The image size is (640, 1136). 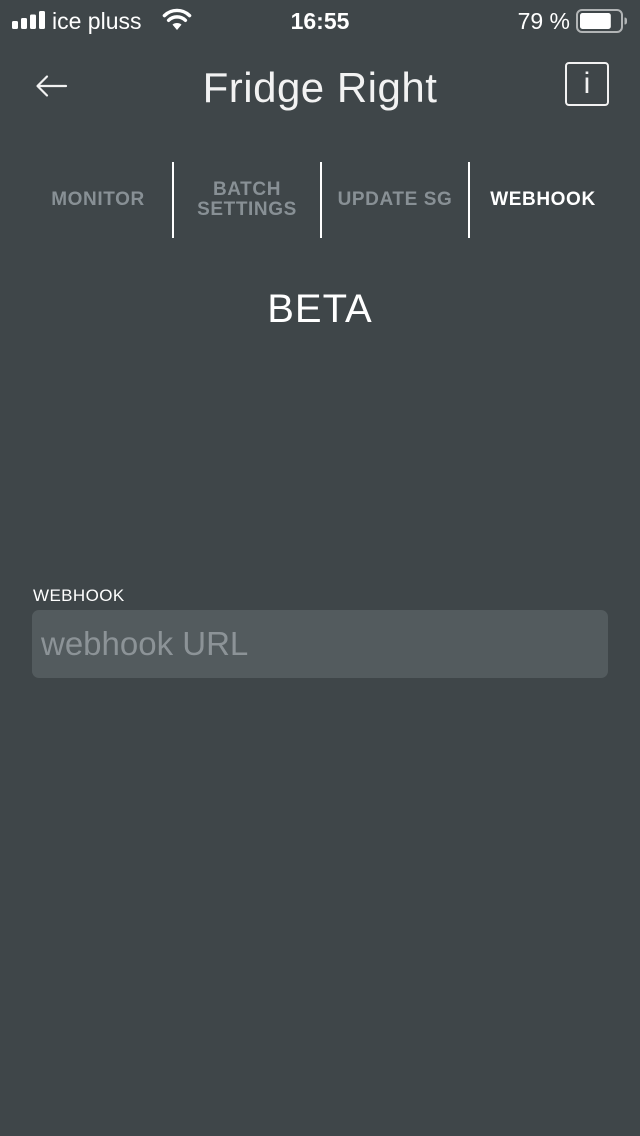 What do you see at coordinates (601, 21) in the screenshot?
I see `battery-icon` at bounding box center [601, 21].